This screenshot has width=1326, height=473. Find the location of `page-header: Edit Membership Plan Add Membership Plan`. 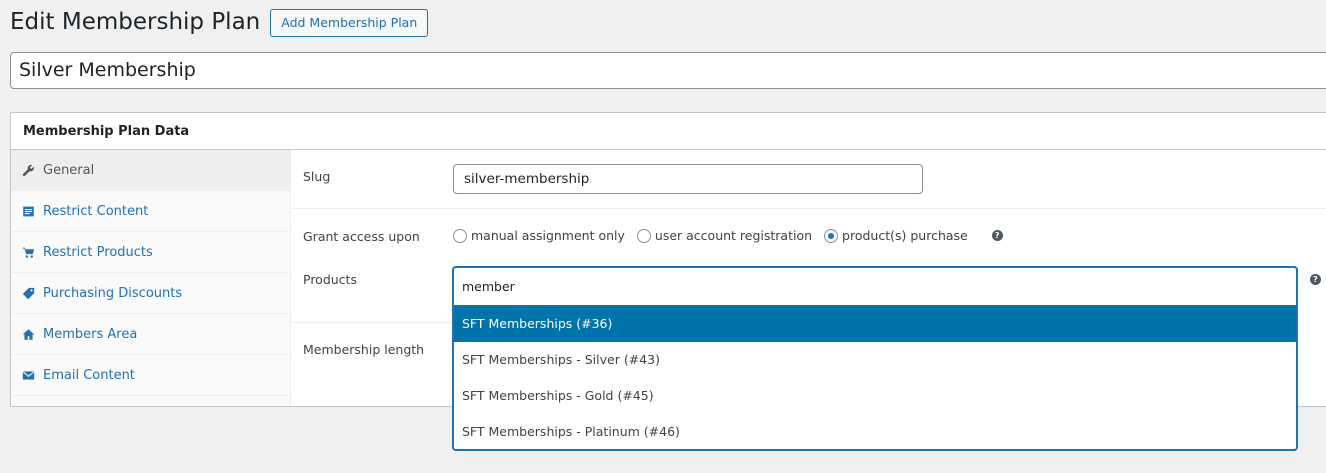

page-header: Edit Membership Plan Add Membership Plan is located at coordinates (219, 22).